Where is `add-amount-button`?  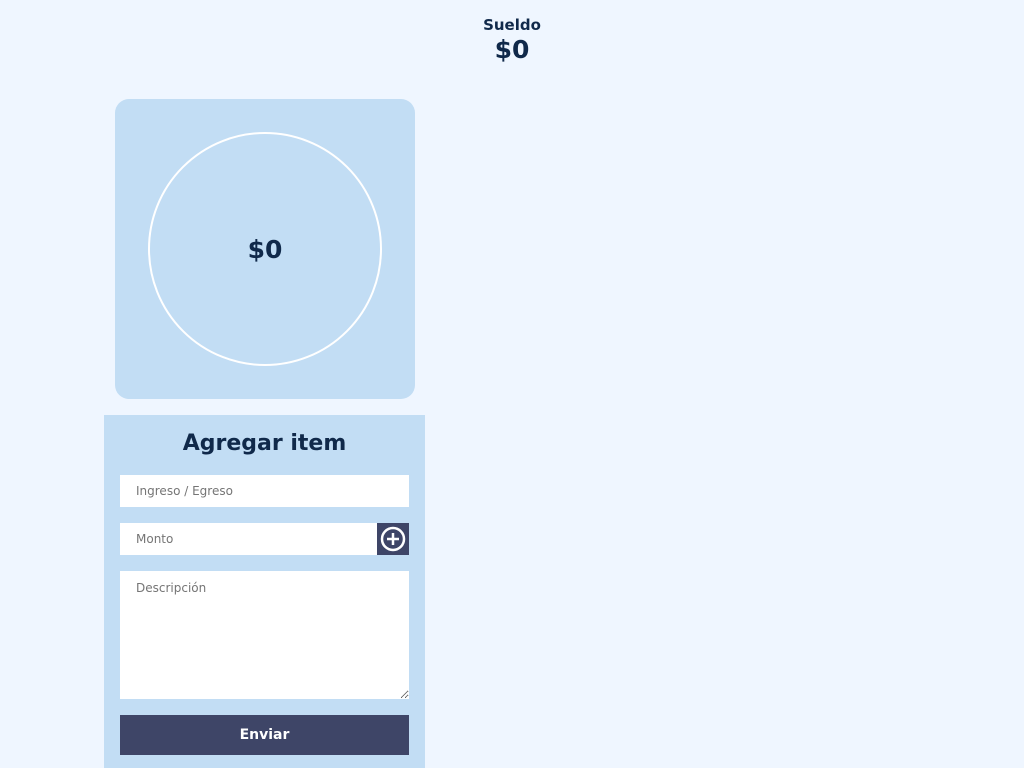
add-amount-button is located at coordinates (393, 539).